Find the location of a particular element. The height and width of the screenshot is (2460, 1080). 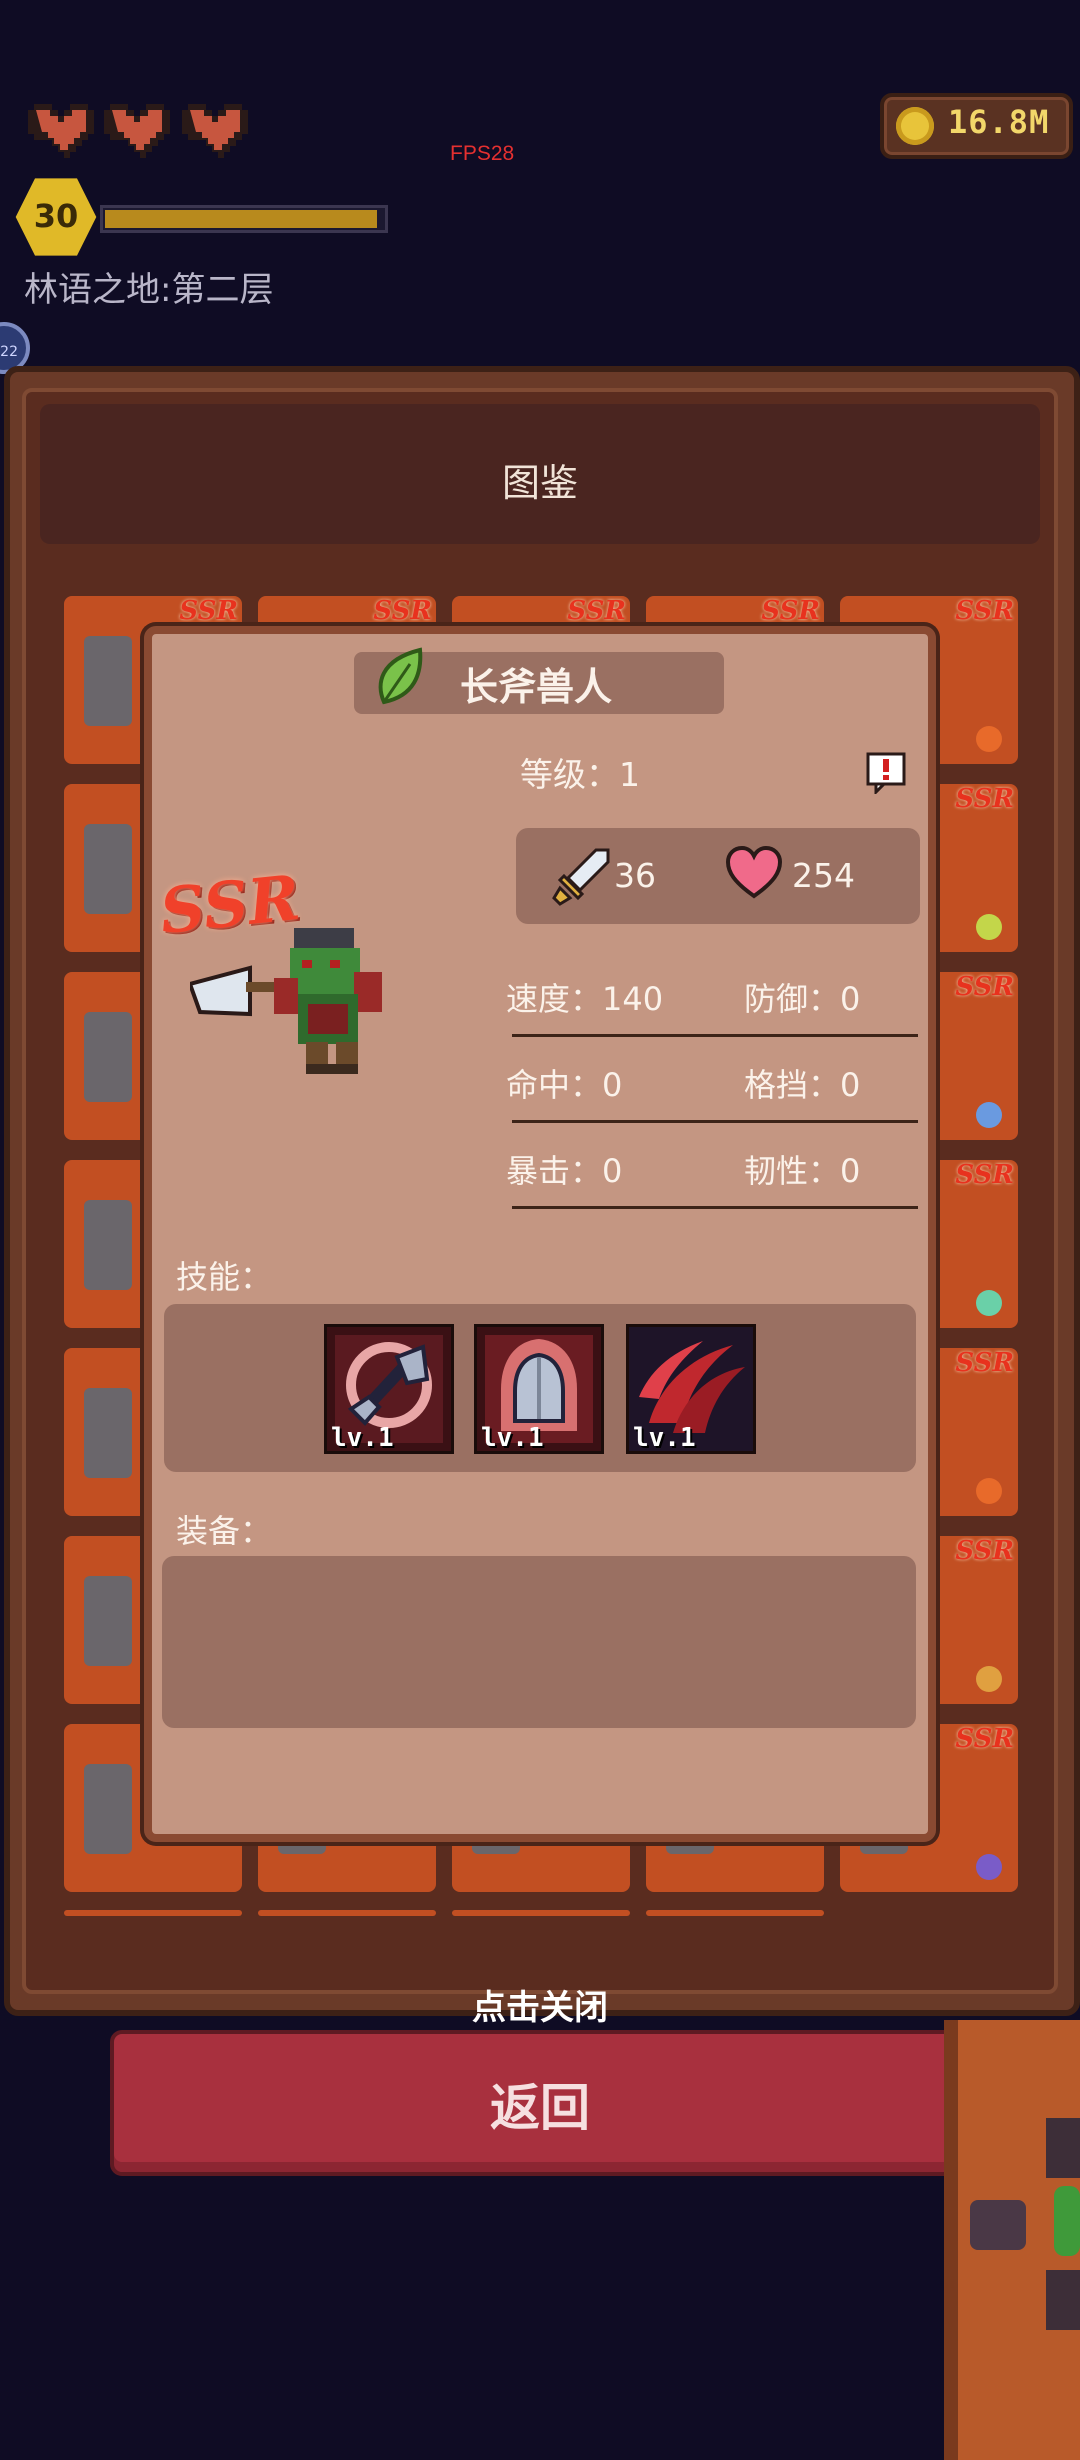

attack-value: 36 is located at coordinates (635, 875).